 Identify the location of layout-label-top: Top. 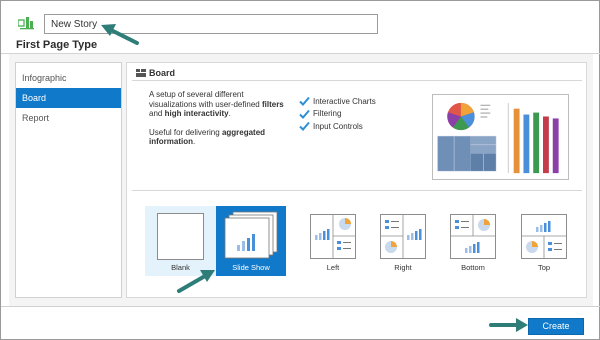
(544, 267).